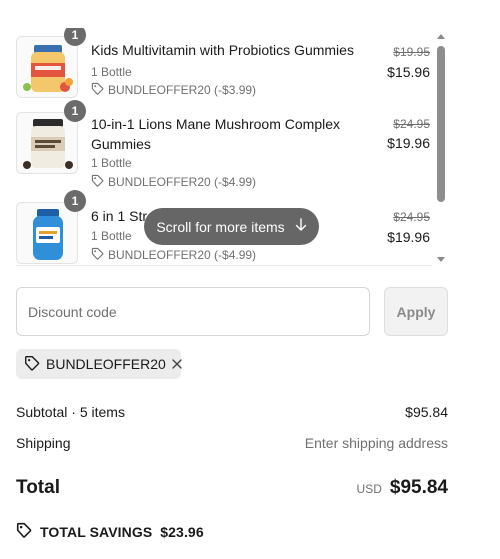 This screenshot has height=559, width=500. What do you see at coordinates (441, 124) in the screenshot?
I see `scrollbar-thumb` at bounding box center [441, 124].